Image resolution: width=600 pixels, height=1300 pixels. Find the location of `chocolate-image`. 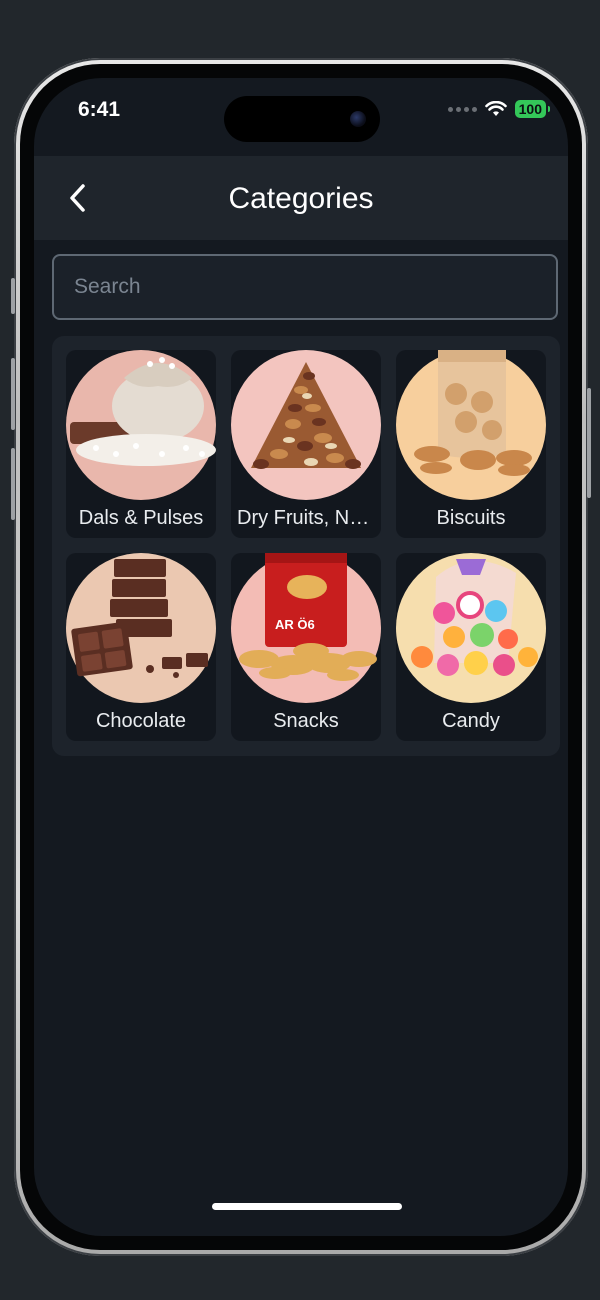

chocolate-image is located at coordinates (139, 618).